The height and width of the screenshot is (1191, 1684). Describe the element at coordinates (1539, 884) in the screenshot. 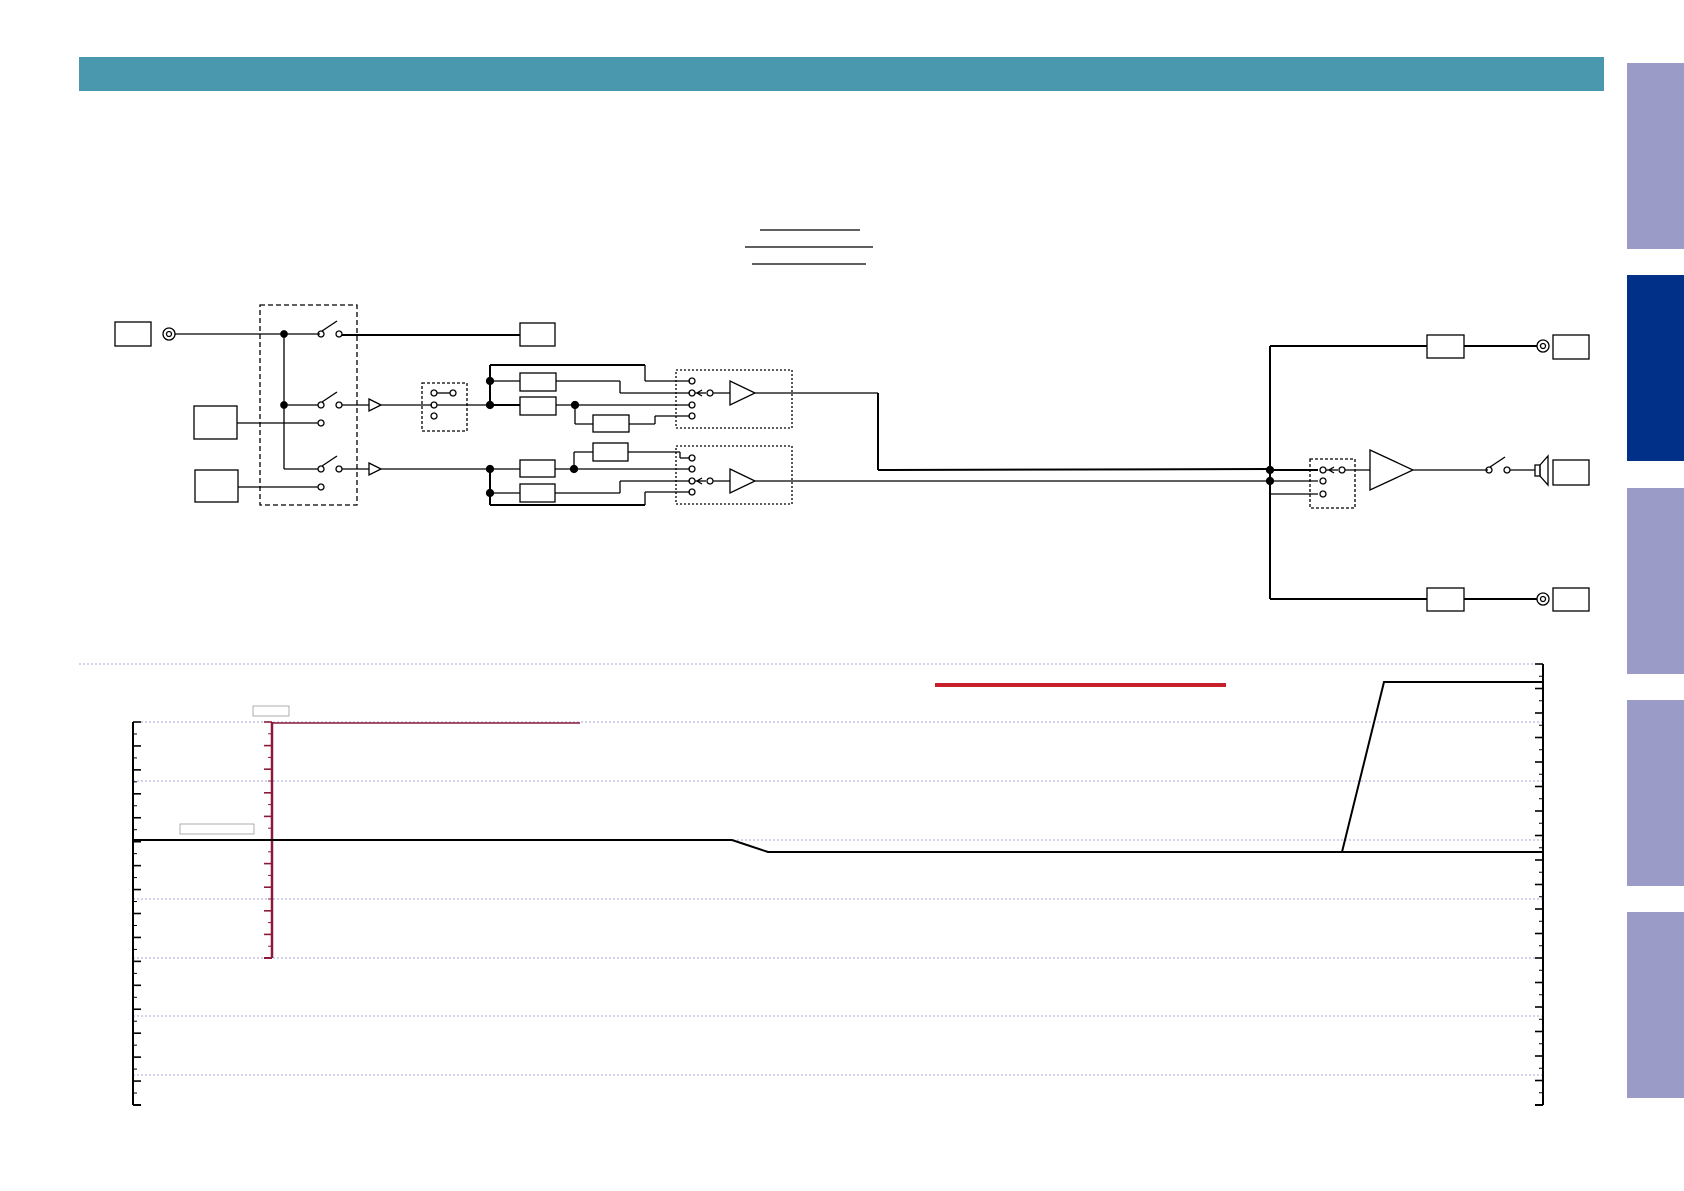

I see `right-axis-ticks` at that location.